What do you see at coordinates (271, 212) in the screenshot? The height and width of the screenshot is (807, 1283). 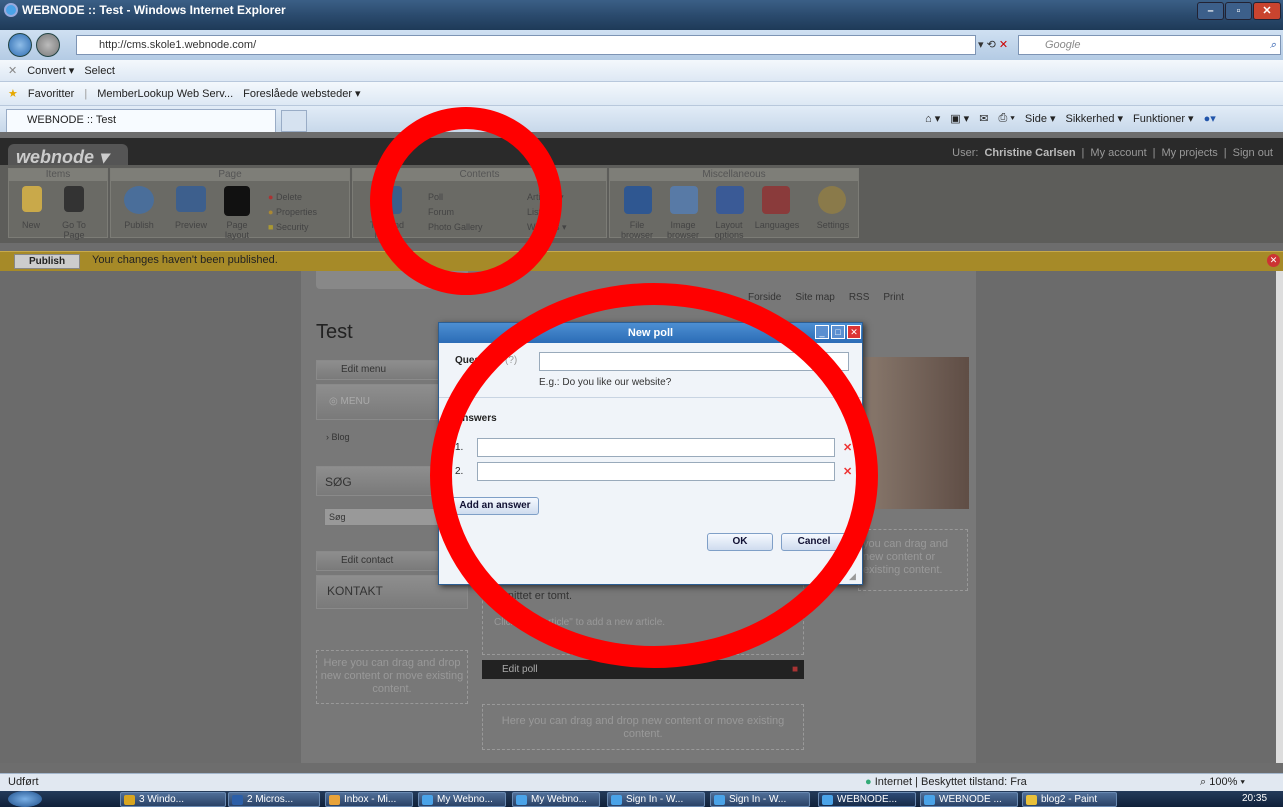 I see `properties-icon: ●` at bounding box center [271, 212].